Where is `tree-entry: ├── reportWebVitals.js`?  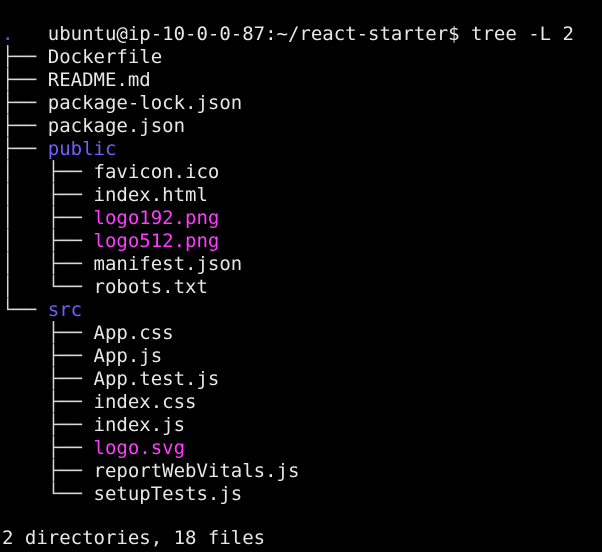 tree-entry: ├── reportWebVitals.js is located at coordinates (151, 471).